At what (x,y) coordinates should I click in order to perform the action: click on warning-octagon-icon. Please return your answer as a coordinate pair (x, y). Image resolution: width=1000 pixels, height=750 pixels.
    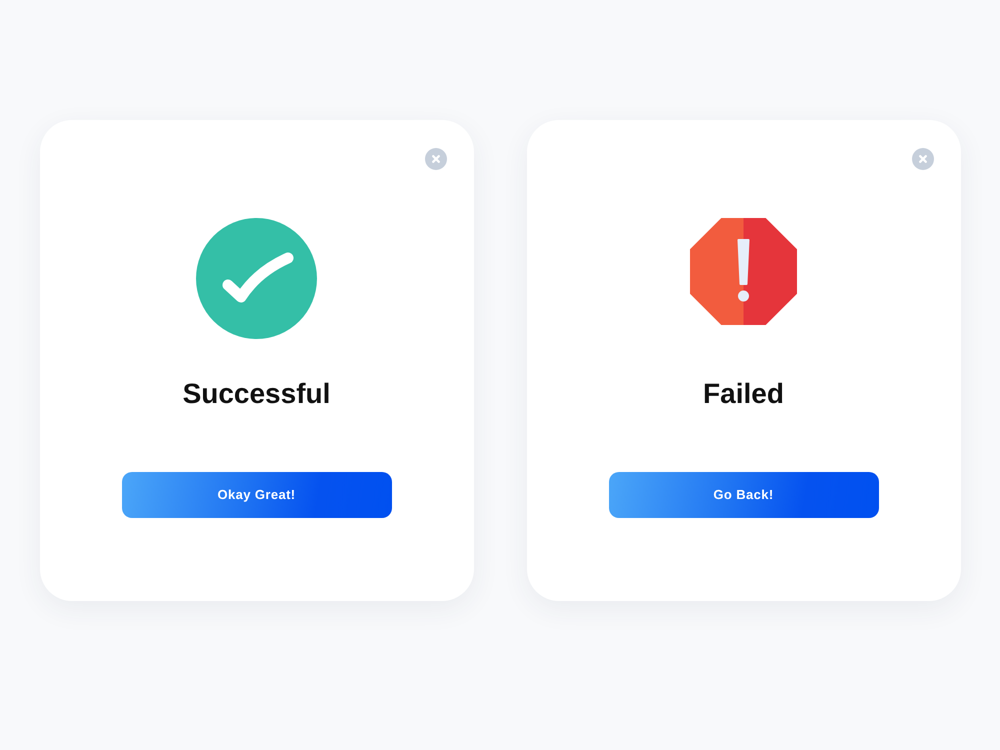
    Looking at the image, I should click on (743, 271).